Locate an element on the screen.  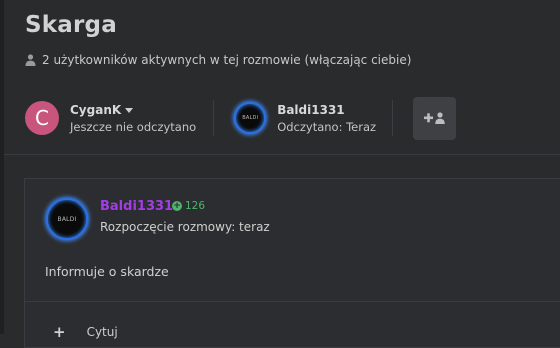
participant-status: Odczytano: Teraz is located at coordinates (327, 126).